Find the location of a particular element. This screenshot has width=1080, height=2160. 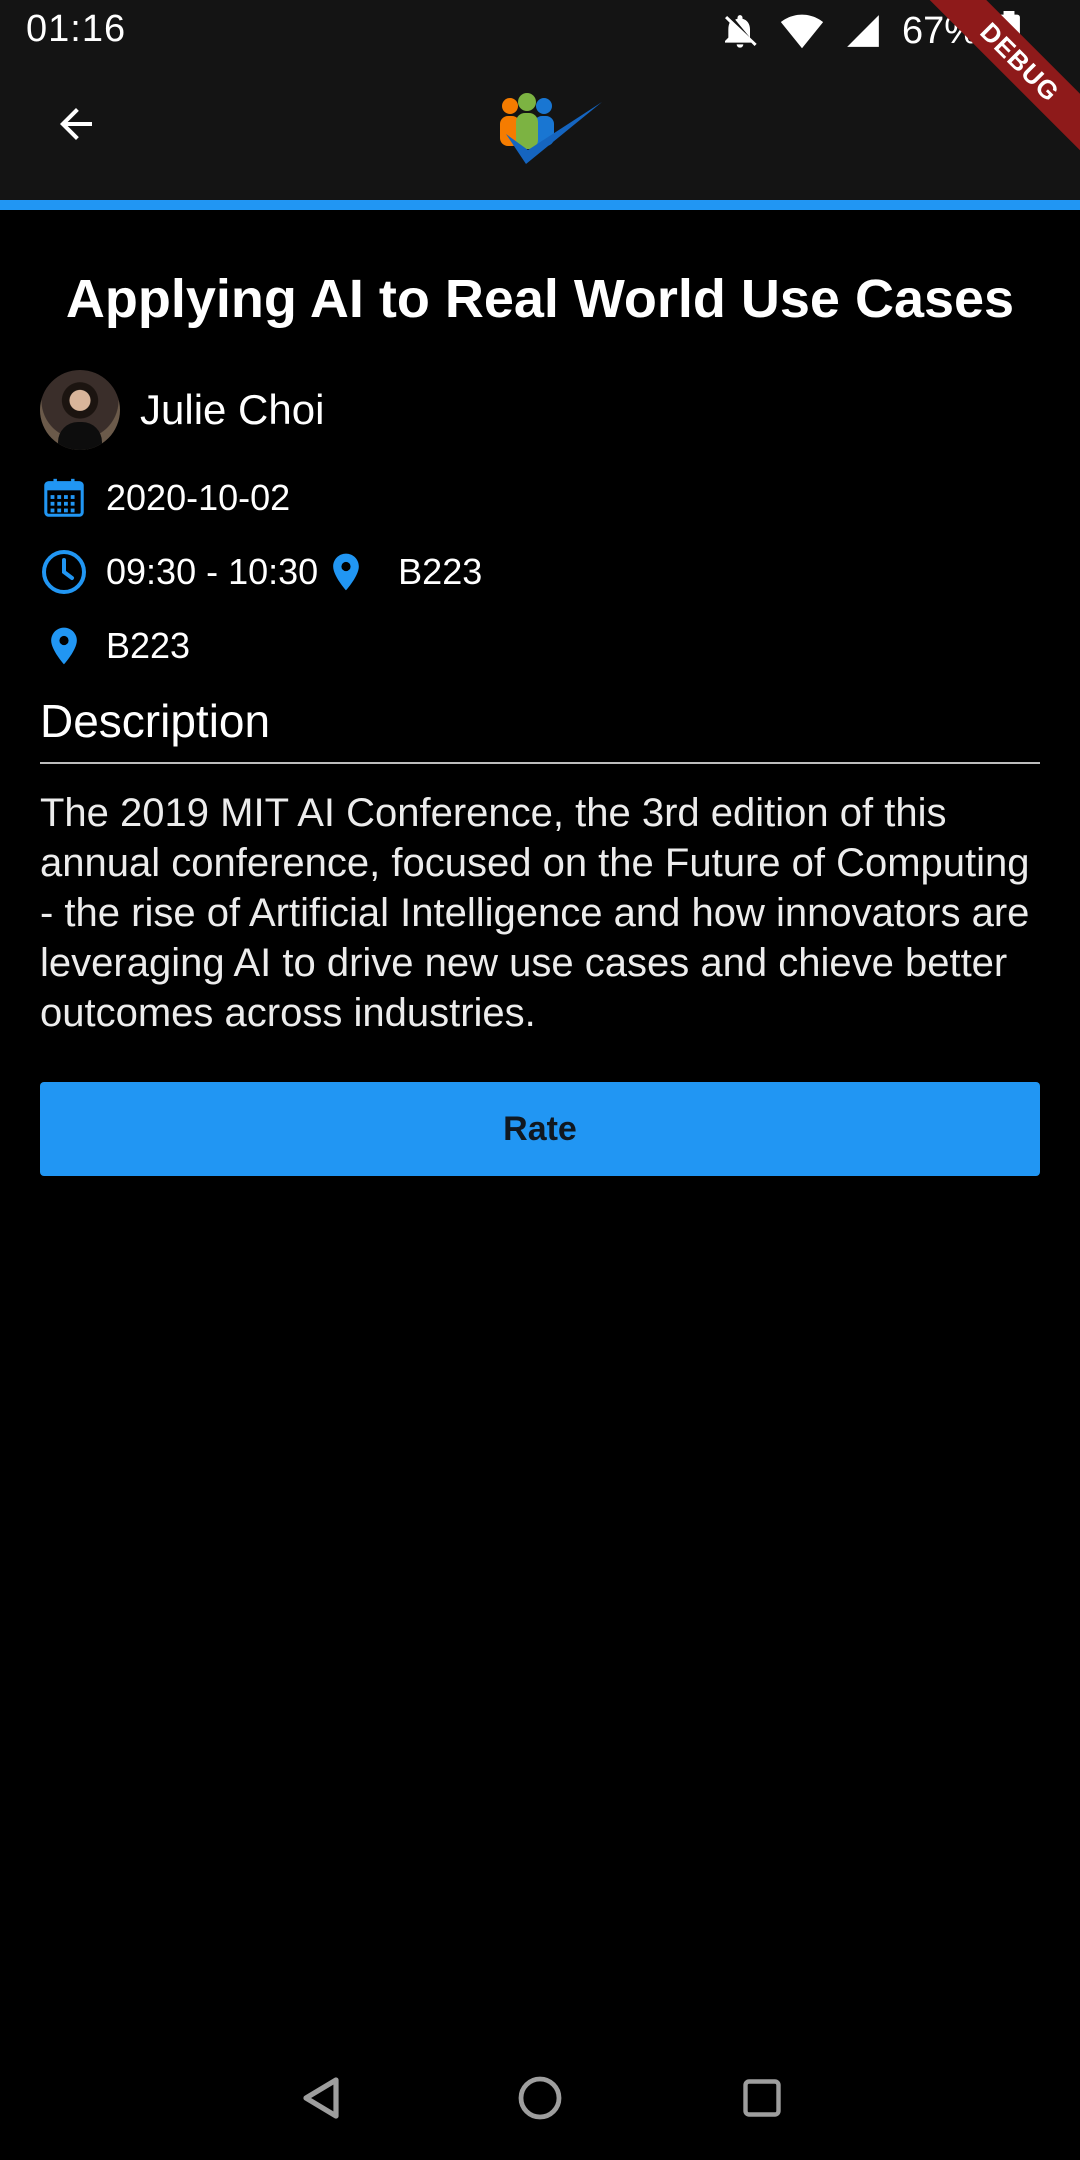

nav-recents-button is located at coordinates (762, 2100).